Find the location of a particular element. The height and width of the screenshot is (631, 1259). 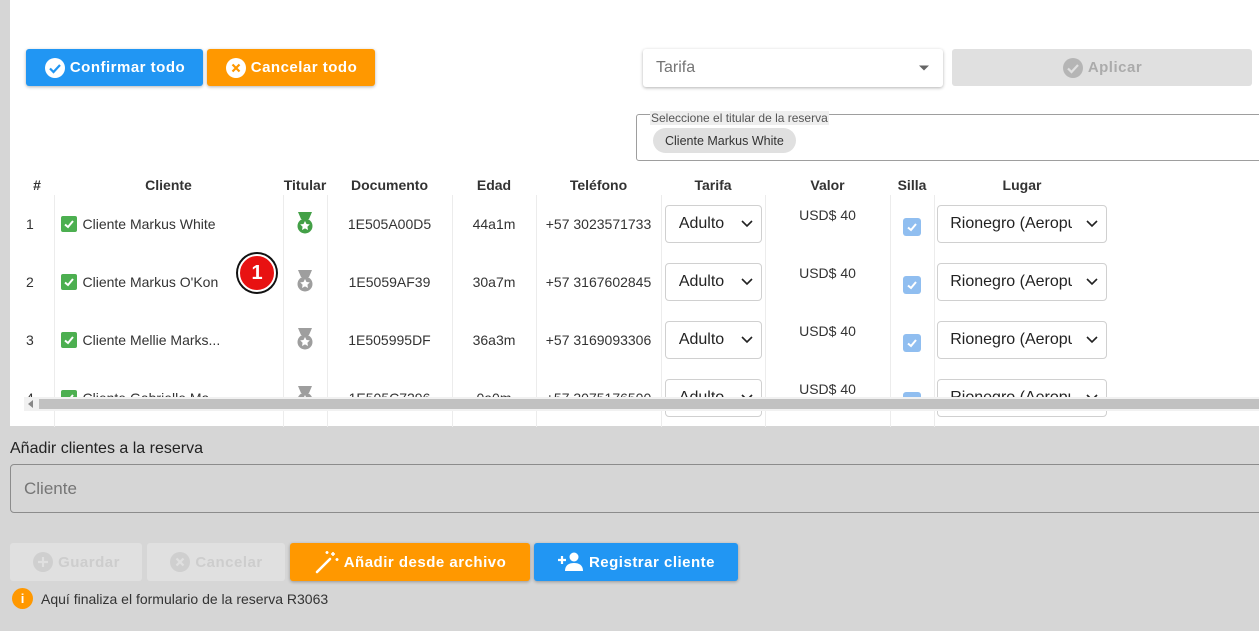

row-edad: 36a3m is located at coordinates (493, 340).